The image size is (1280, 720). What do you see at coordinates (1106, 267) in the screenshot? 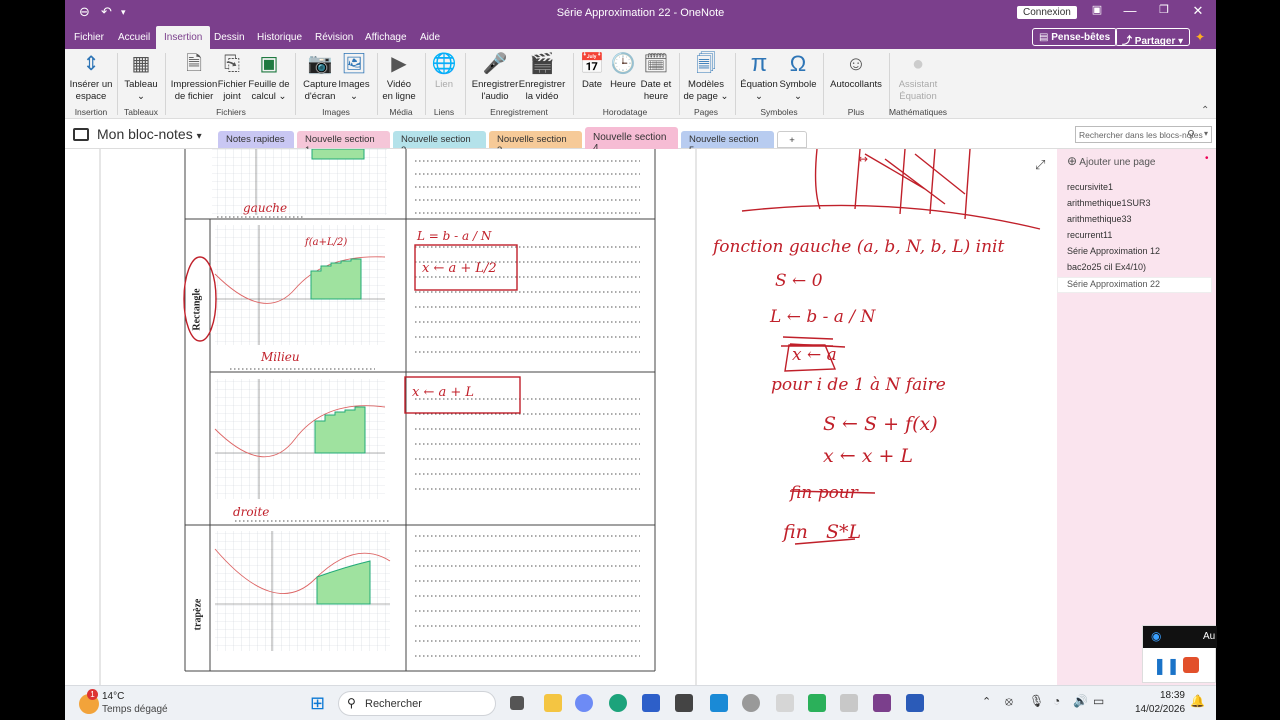
I see `page-item: bac2o25 cil Ex4/10)` at bounding box center [1106, 267].